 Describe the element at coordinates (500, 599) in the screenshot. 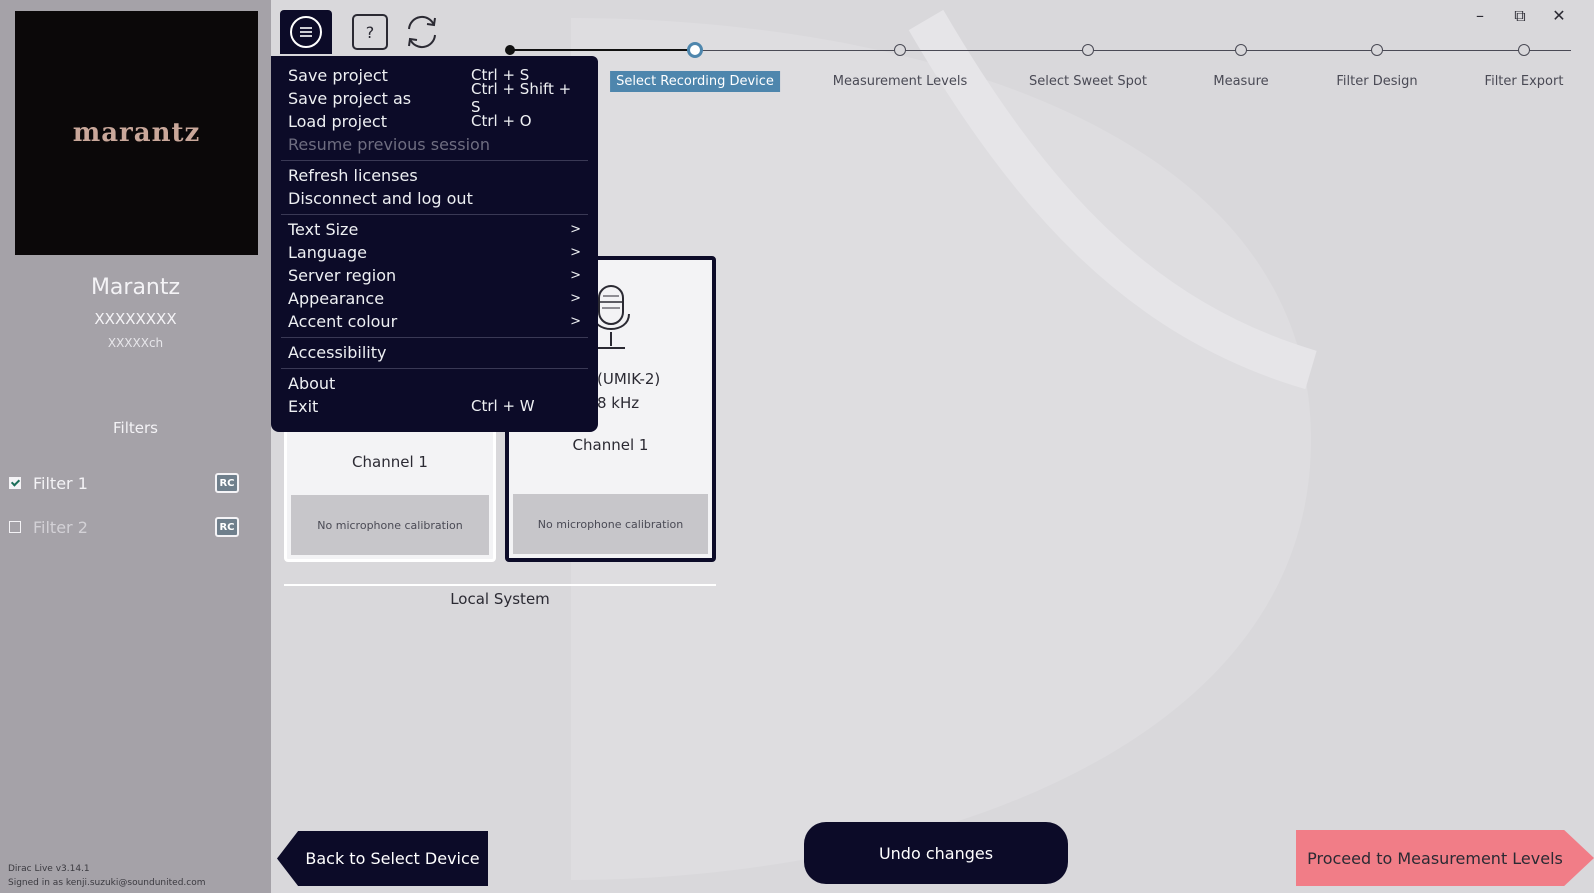

I see `local-system-label: Local System` at that location.